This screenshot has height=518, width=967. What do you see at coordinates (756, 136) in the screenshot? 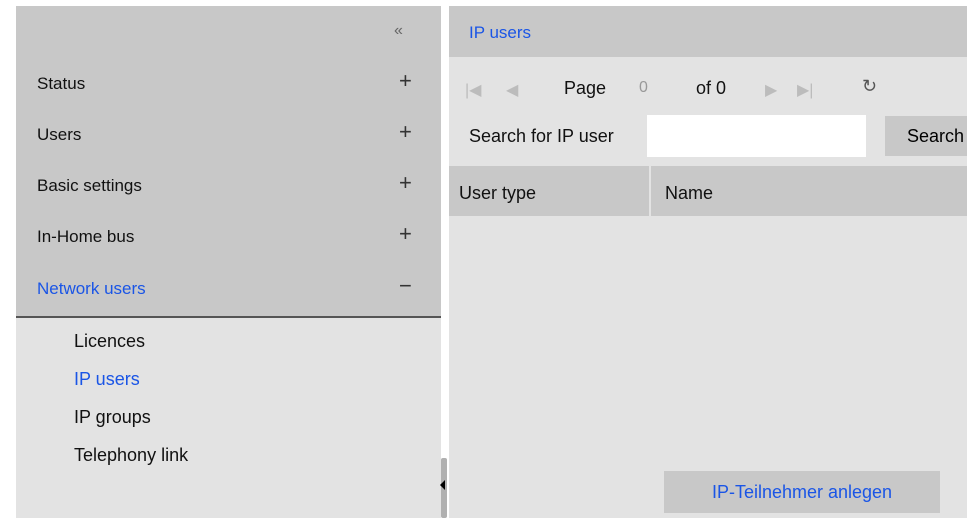
I see `search-input` at bounding box center [756, 136].